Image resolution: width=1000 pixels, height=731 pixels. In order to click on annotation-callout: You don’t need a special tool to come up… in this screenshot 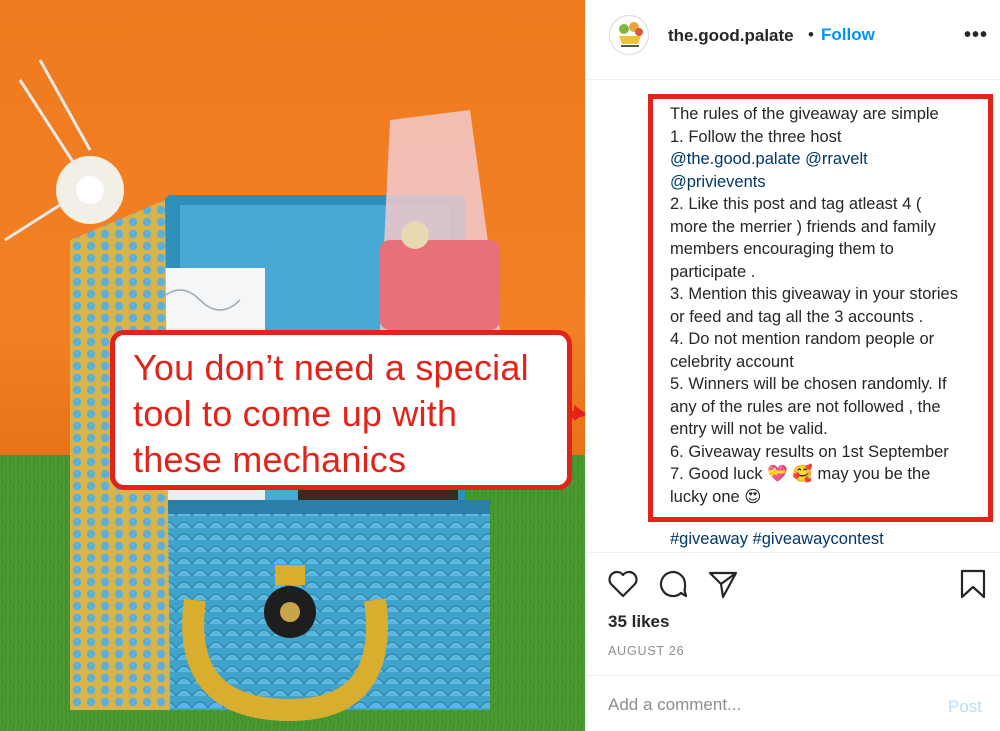, I will do `click(341, 410)`.